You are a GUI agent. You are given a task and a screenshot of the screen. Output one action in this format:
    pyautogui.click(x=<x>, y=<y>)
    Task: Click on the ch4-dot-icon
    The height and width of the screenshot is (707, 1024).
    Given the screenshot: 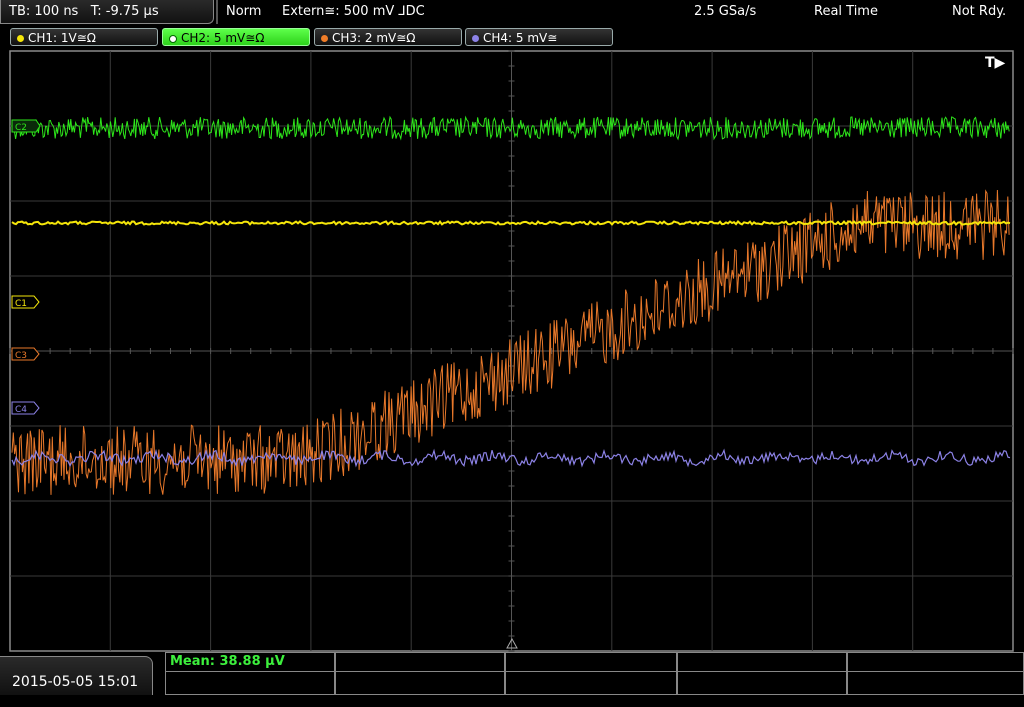 What is the action you would take?
    pyautogui.click(x=475, y=38)
    